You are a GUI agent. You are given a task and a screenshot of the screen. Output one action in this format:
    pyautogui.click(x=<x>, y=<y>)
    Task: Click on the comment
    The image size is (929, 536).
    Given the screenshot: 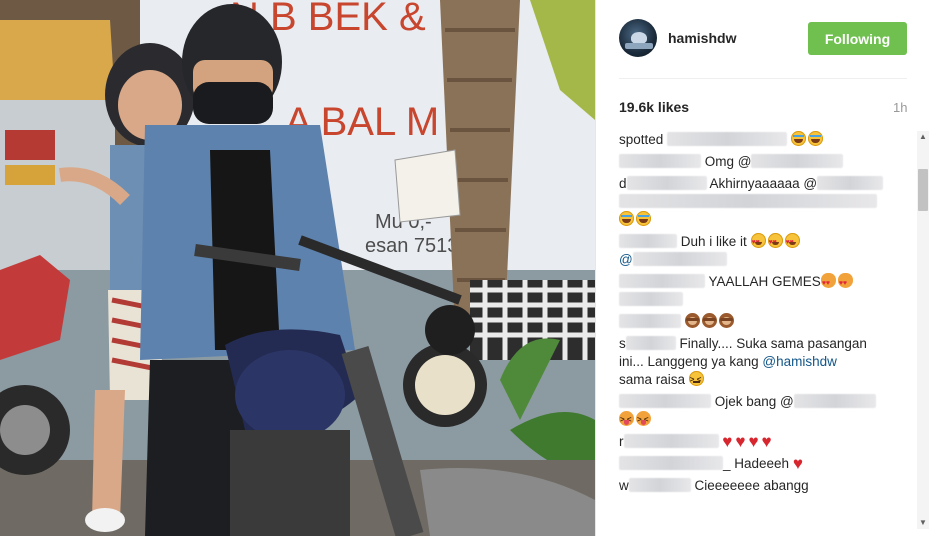 What is the action you would take?
    pyautogui.click(x=756, y=322)
    